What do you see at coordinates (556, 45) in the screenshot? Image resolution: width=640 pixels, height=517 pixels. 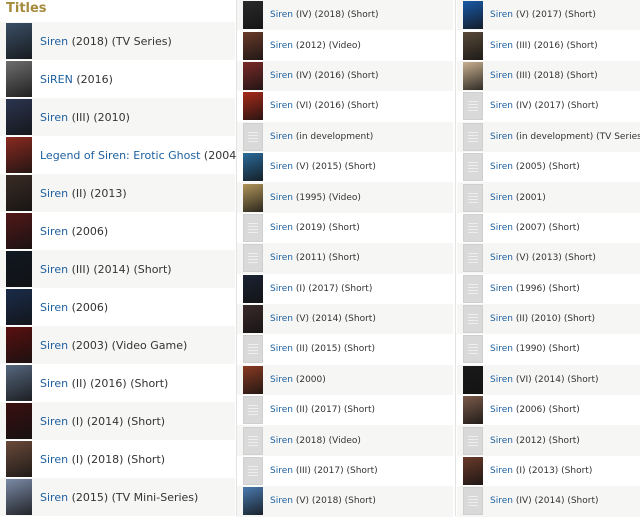 I see `title-year-info: (III) (2016) (Short)` at bounding box center [556, 45].